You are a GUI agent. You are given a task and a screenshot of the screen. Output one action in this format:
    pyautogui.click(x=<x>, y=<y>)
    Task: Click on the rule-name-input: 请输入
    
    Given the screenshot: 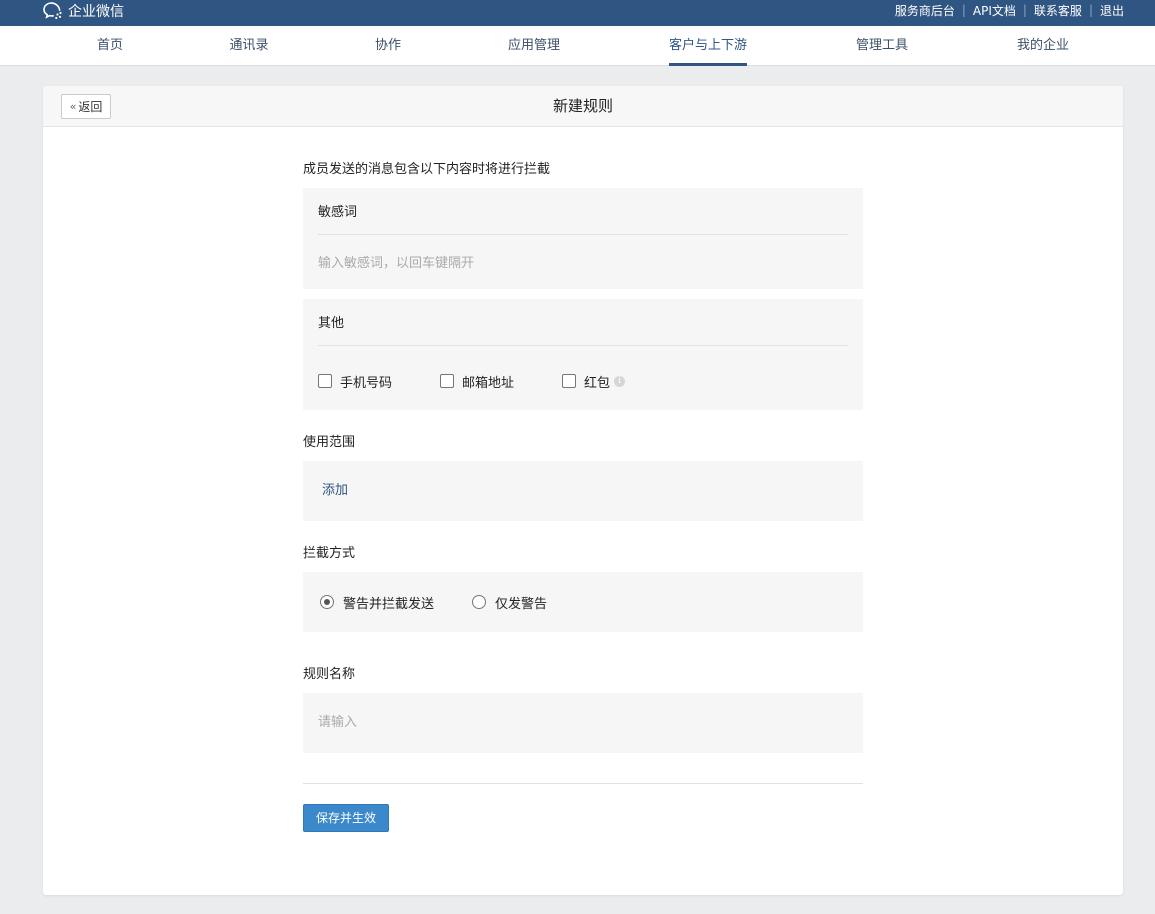 What is the action you would take?
    pyautogui.click(x=583, y=723)
    